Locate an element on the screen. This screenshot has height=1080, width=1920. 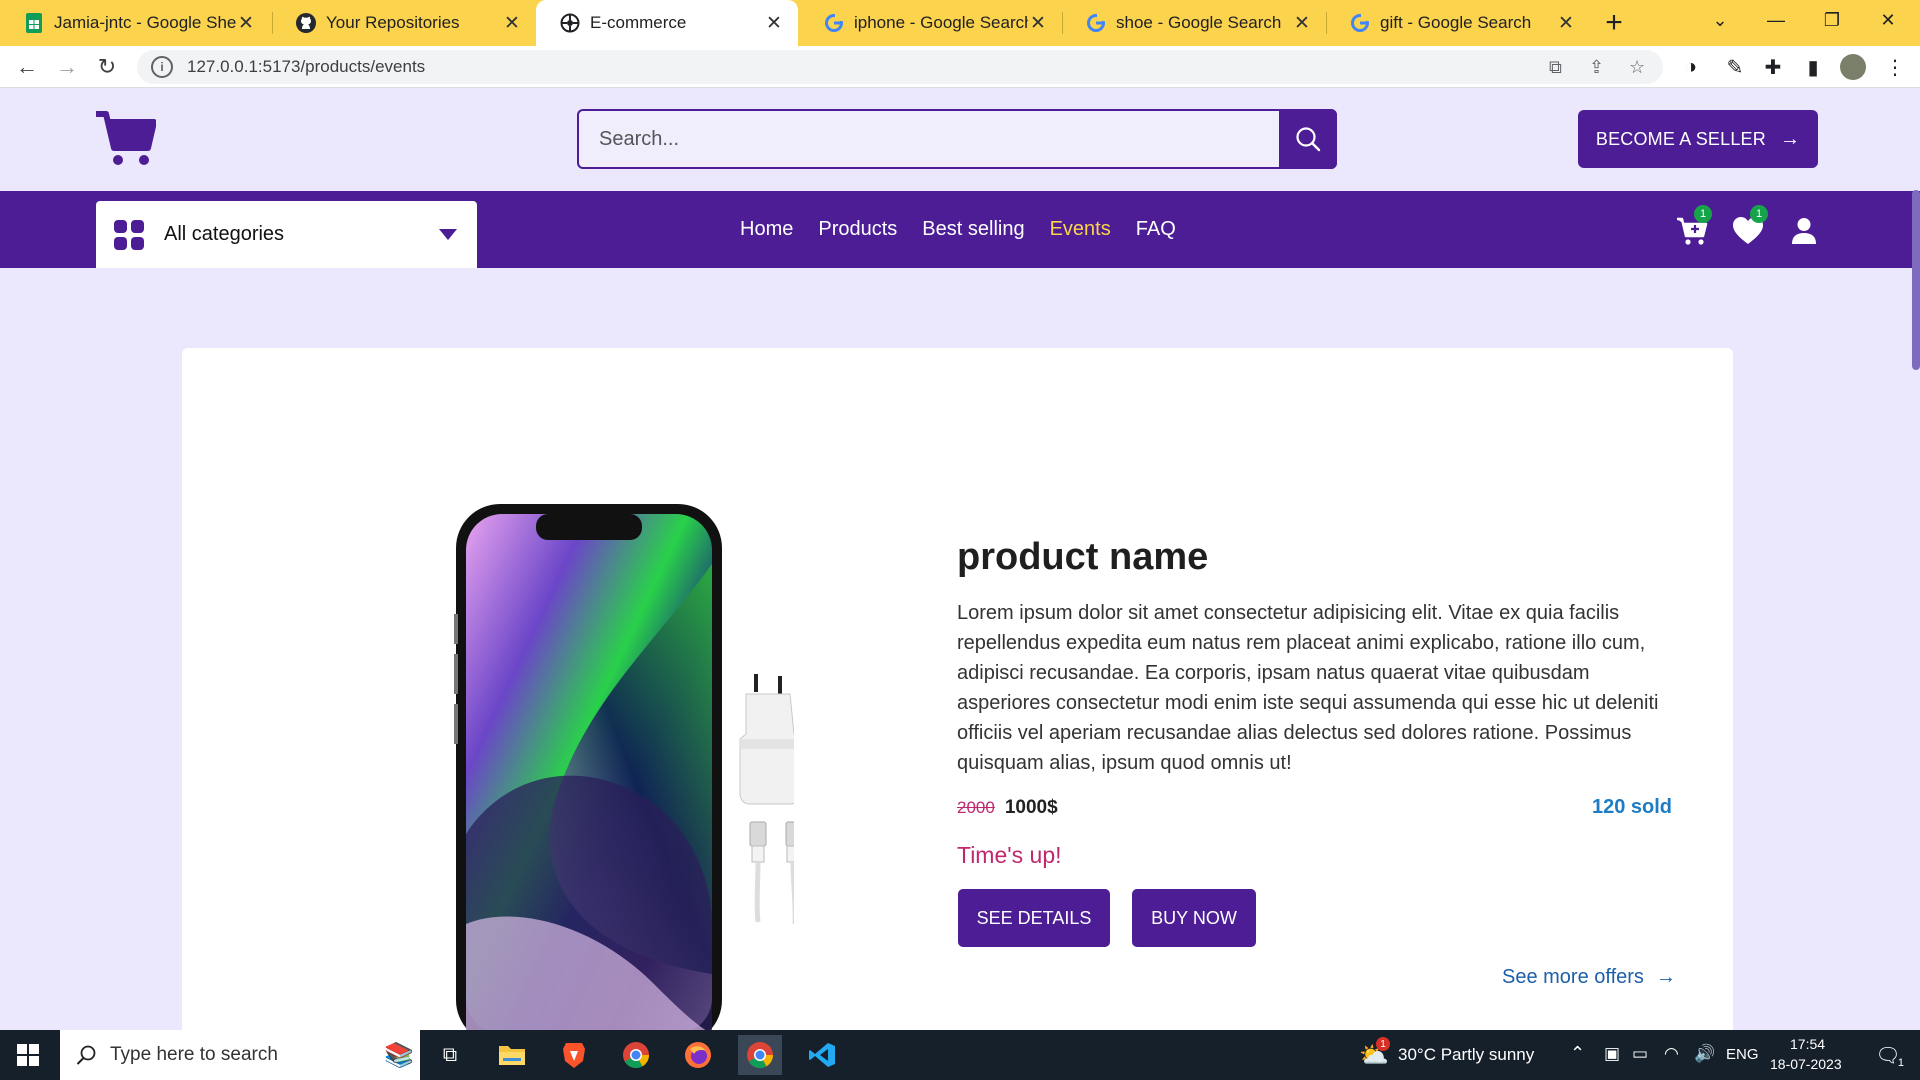
page-scrollbar is located at coordinates (1916, 280).